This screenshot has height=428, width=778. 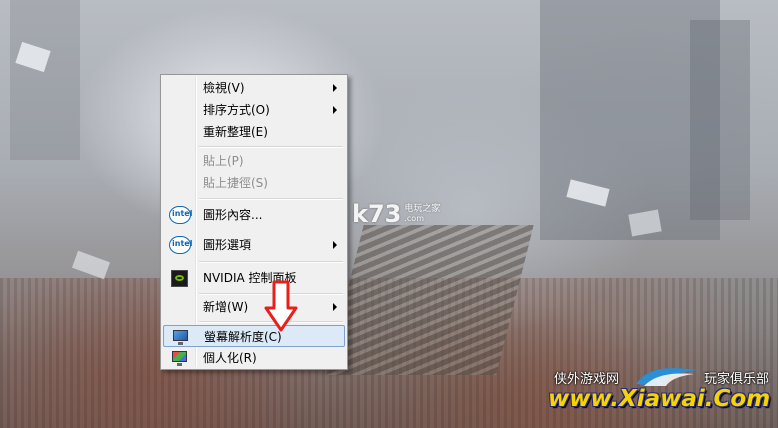 What do you see at coordinates (230, 358) in the screenshot?
I see `menu-item-label: 個人化(R)` at bounding box center [230, 358].